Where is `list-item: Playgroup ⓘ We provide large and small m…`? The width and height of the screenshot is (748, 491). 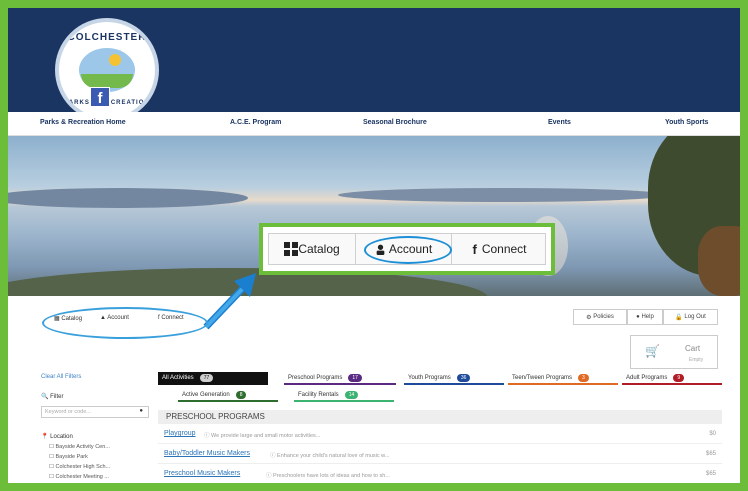 list-item: Playgroup ⓘ We provide large and small m… is located at coordinates (440, 435).